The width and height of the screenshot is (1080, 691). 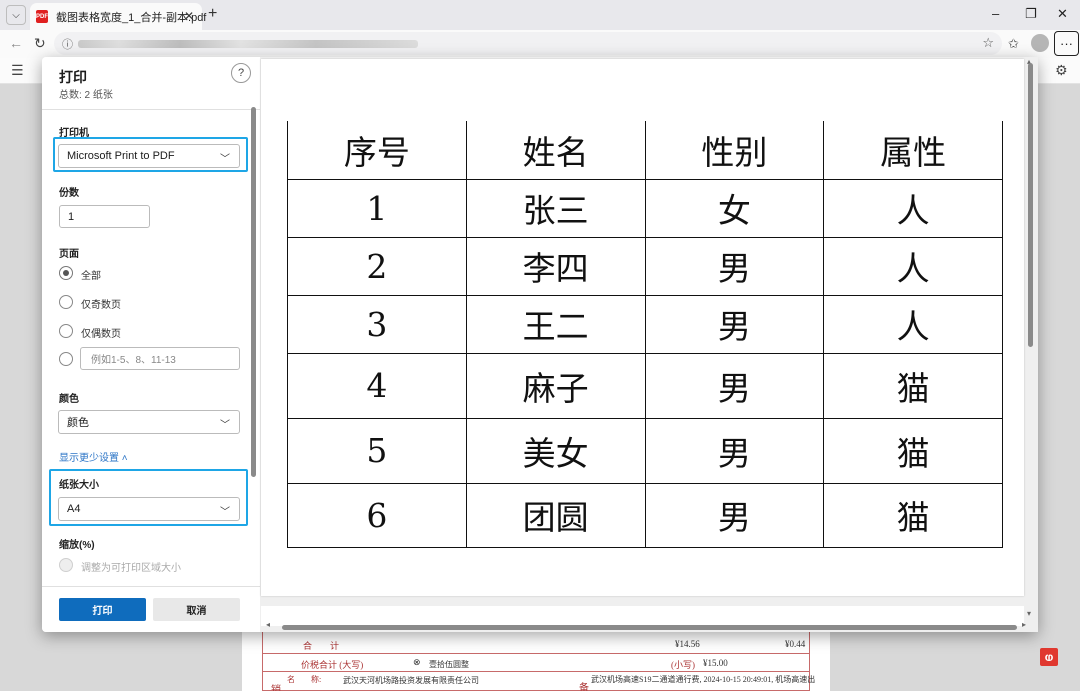 I want to click on url-input: ⓘ ☆, so click(x=528, y=43).